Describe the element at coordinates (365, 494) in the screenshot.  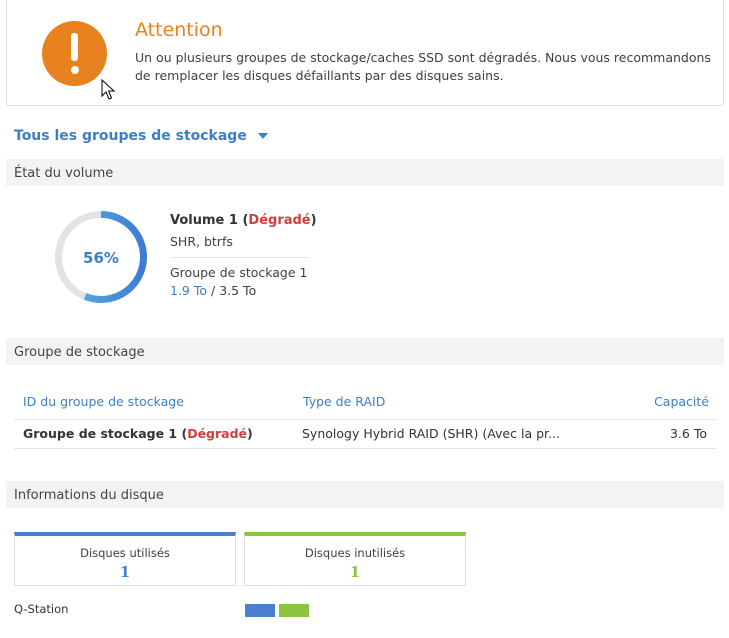
I see `disk-info-header: Informations du disque` at that location.